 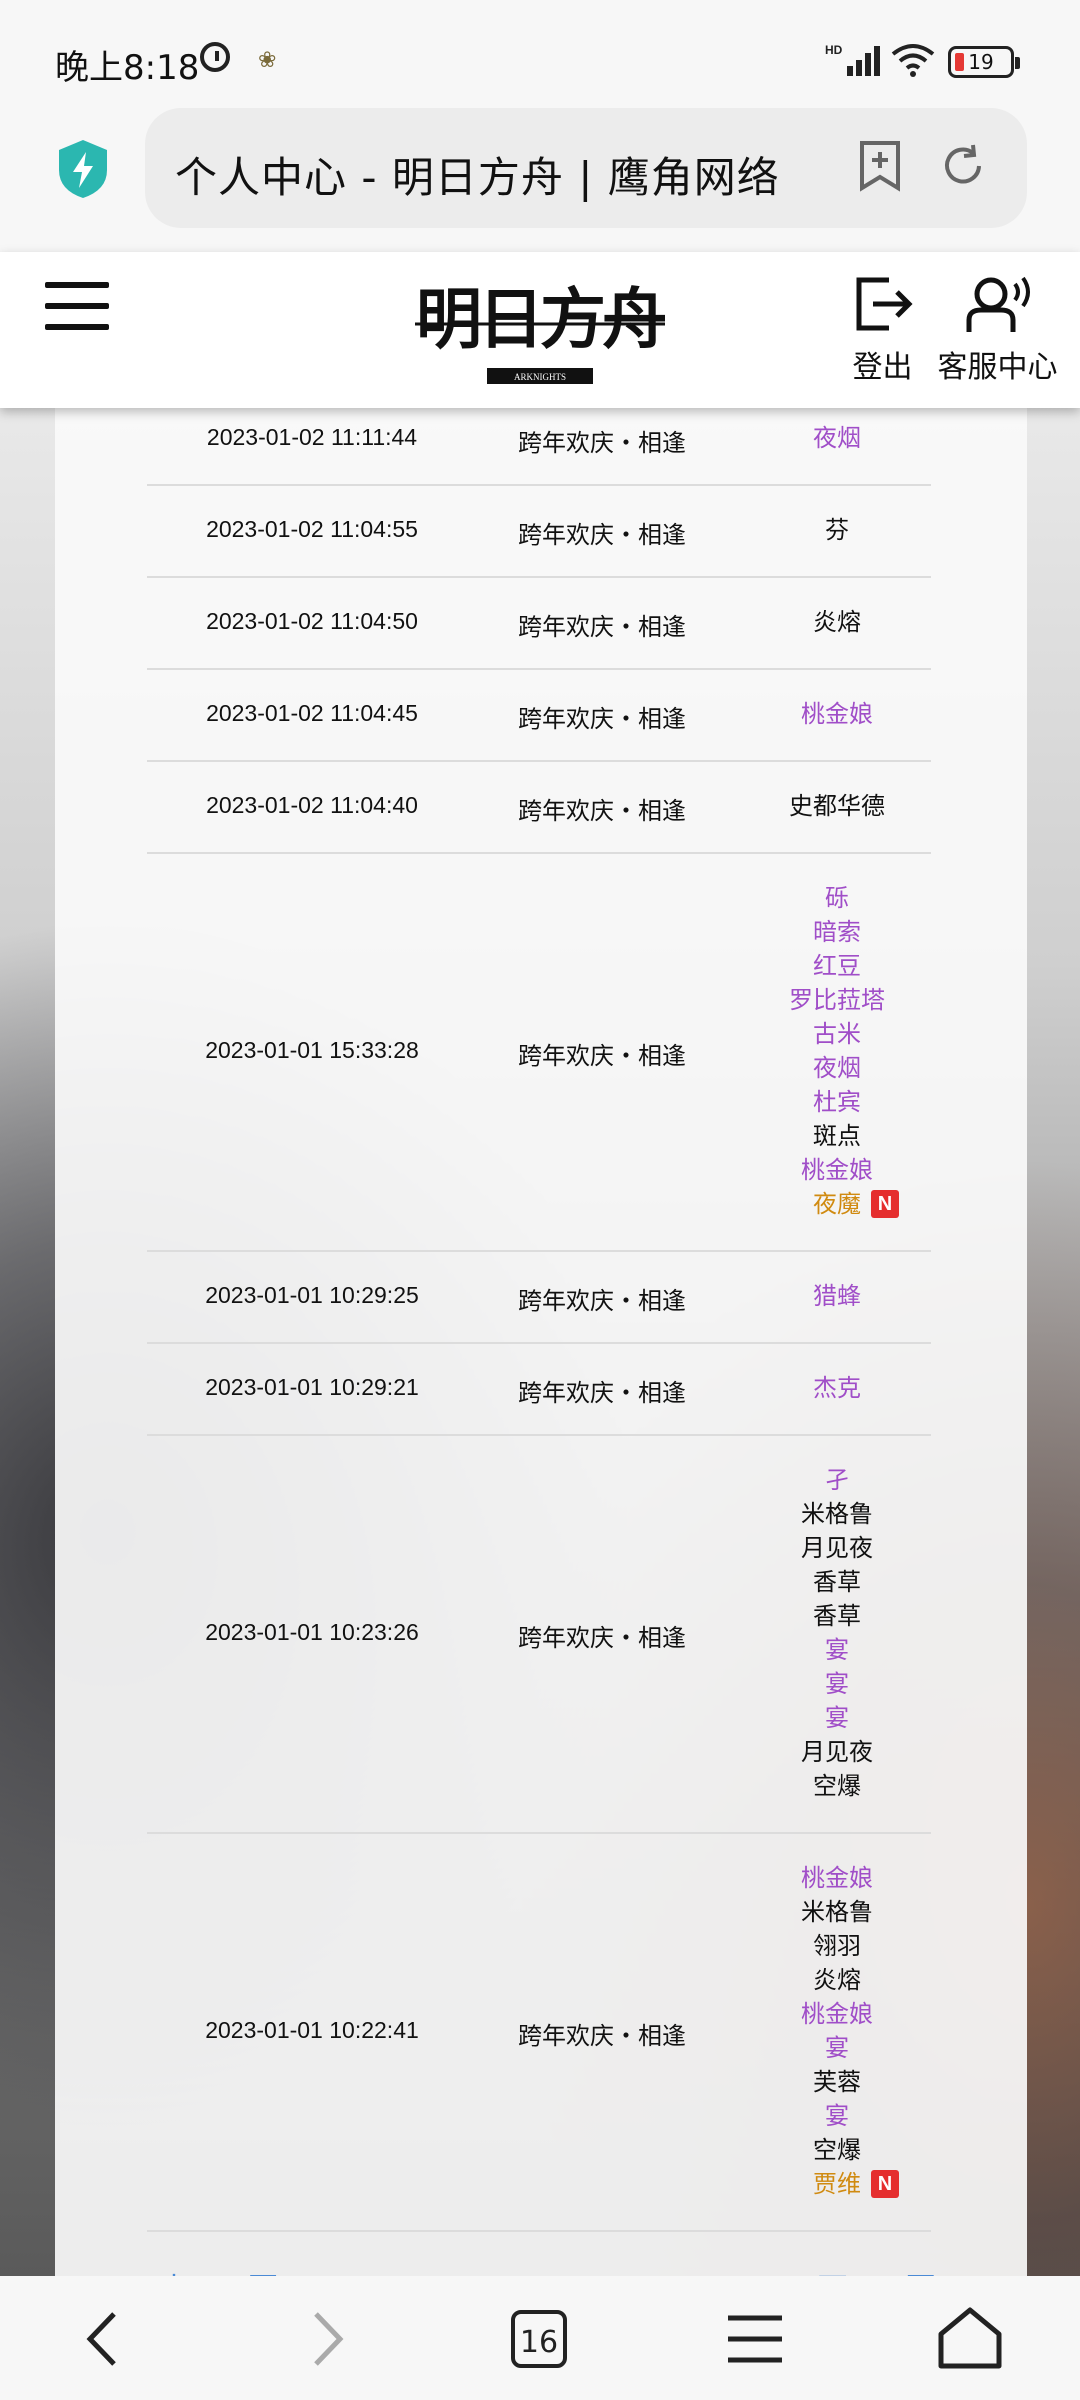 I want to click on customer-service-button: 客服中心, so click(x=997, y=330).